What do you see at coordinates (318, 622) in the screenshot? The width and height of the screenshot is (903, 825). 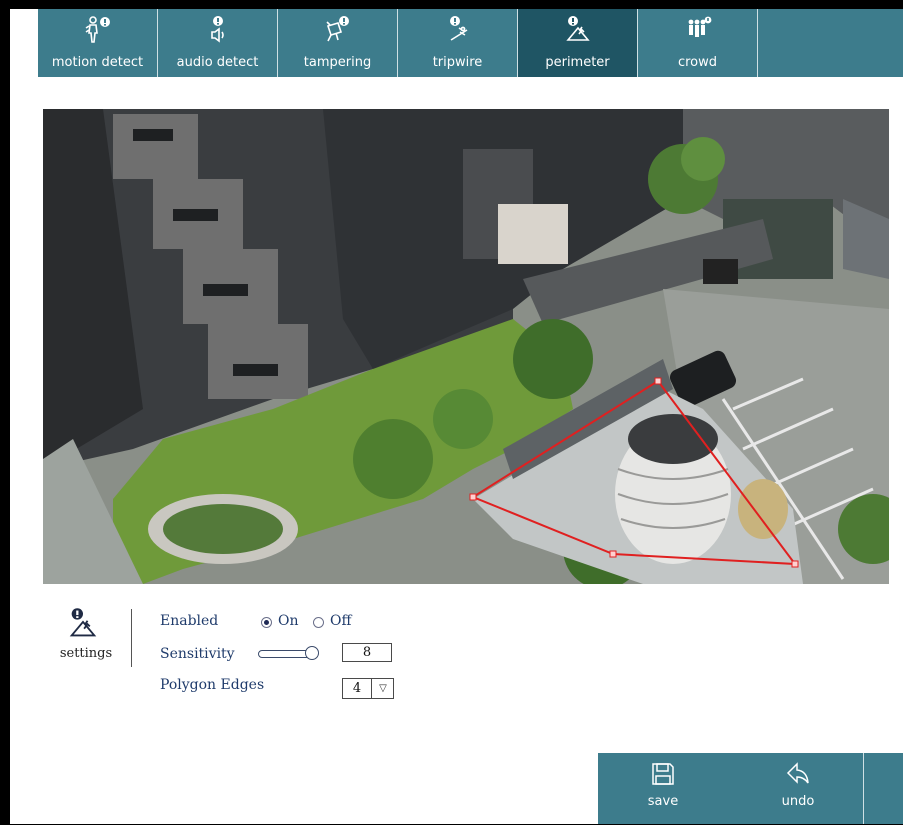 I see `enabled-off-radio` at bounding box center [318, 622].